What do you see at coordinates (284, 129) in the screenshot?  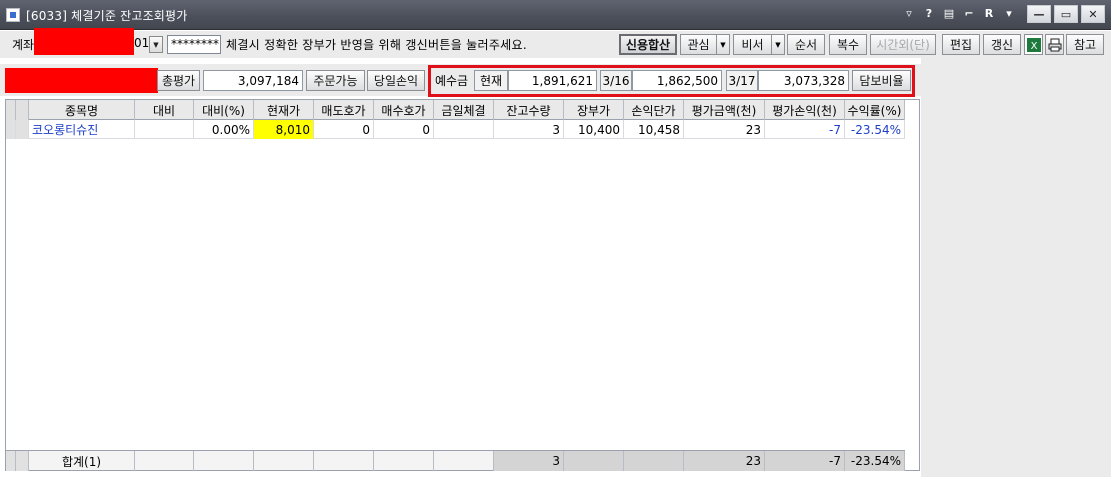 I see `cell-price: 8,010` at bounding box center [284, 129].